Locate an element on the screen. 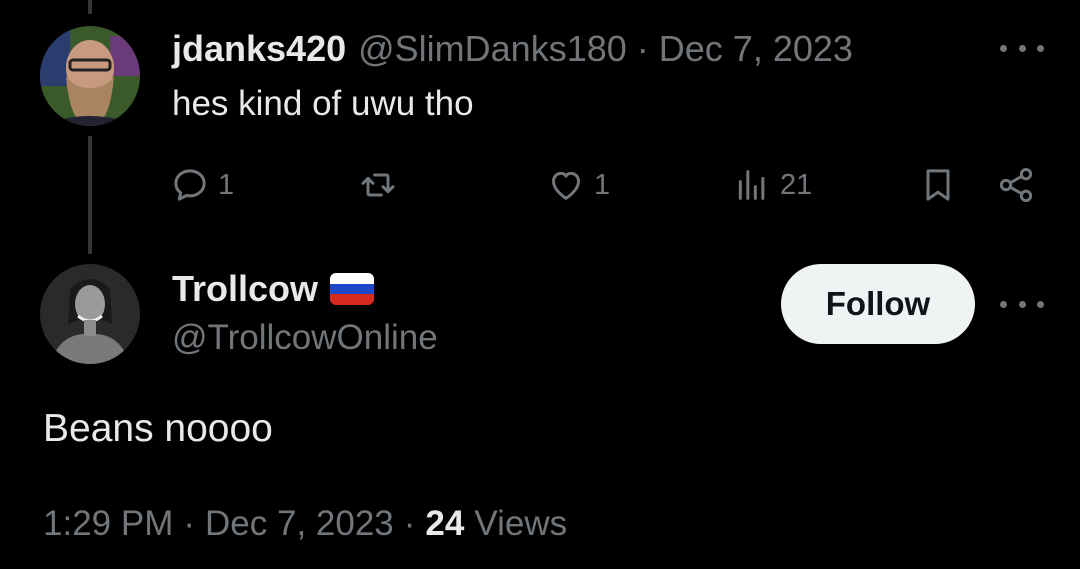 The image size is (1080, 569). analytics-bars-icon is located at coordinates (751, 185).